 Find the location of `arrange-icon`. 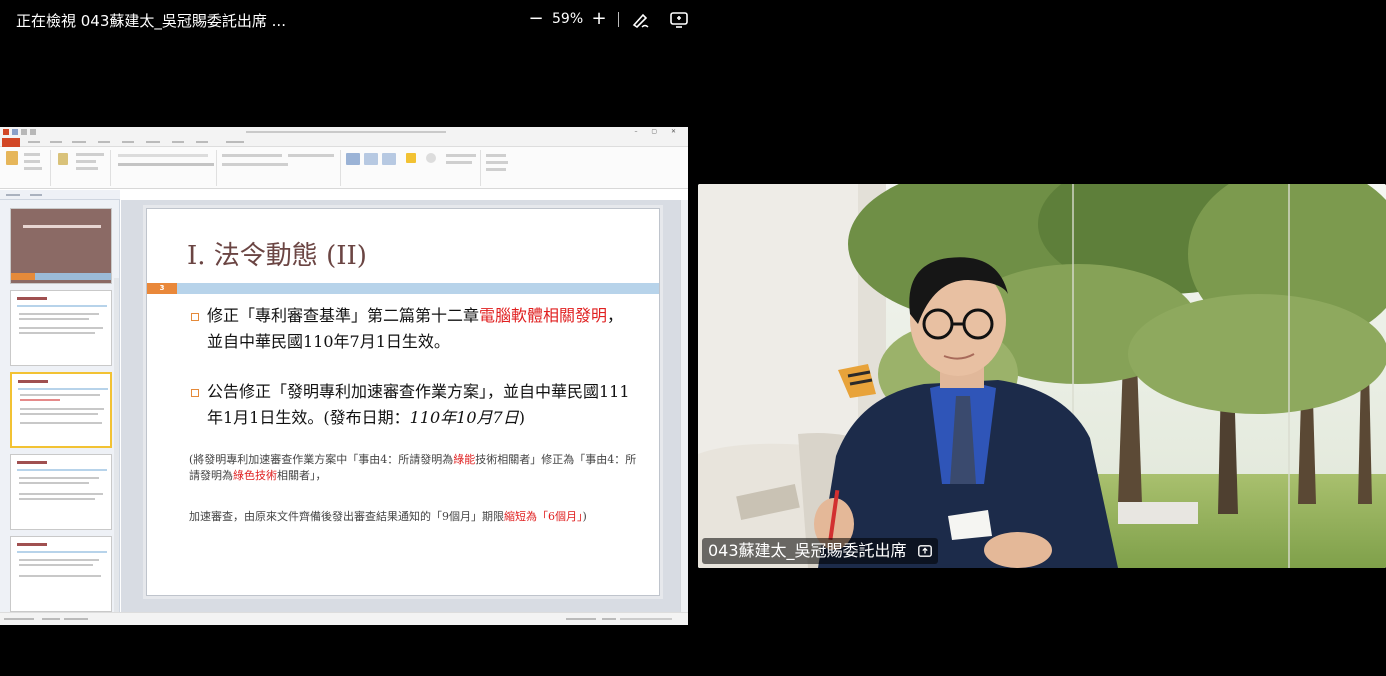

arrange-icon is located at coordinates (371, 159).